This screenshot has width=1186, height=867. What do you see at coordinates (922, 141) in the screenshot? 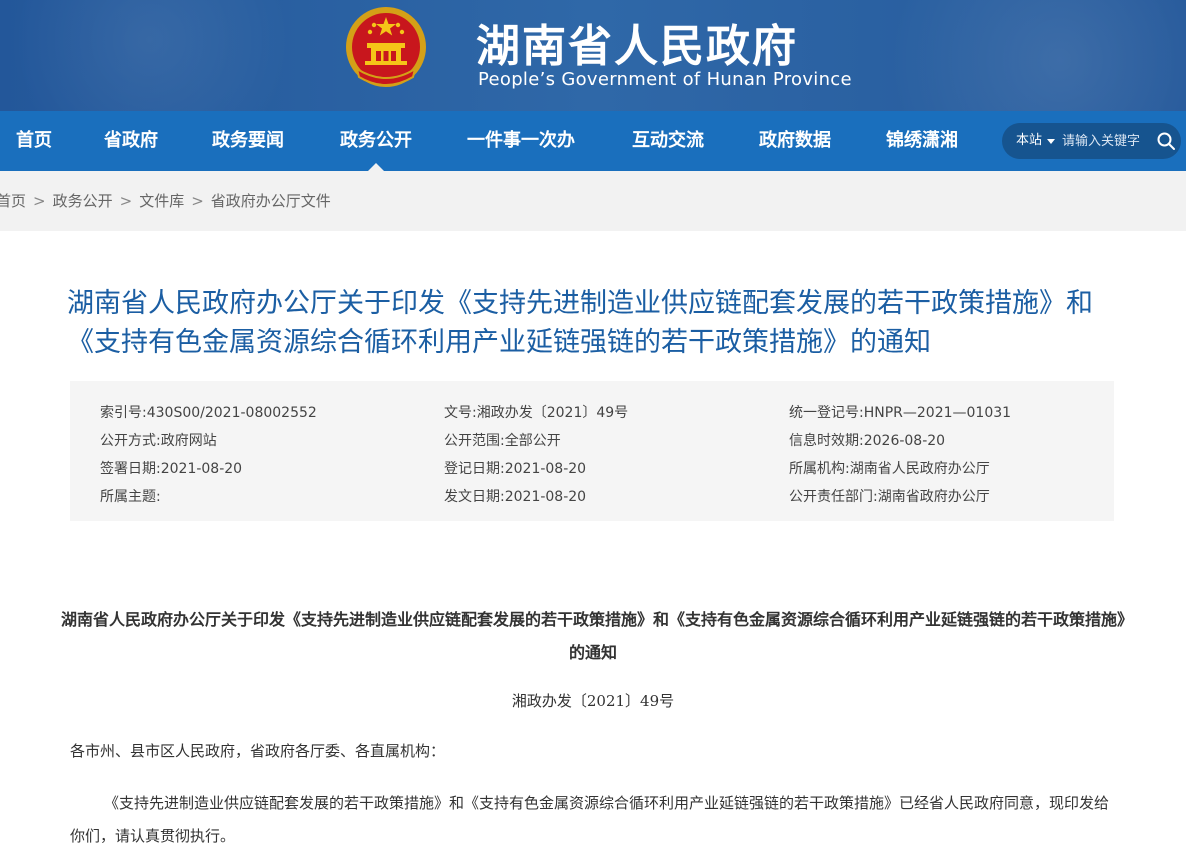
I see `nav-item-splendid-xiaoxiang: 锦绣潇湘` at bounding box center [922, 141].